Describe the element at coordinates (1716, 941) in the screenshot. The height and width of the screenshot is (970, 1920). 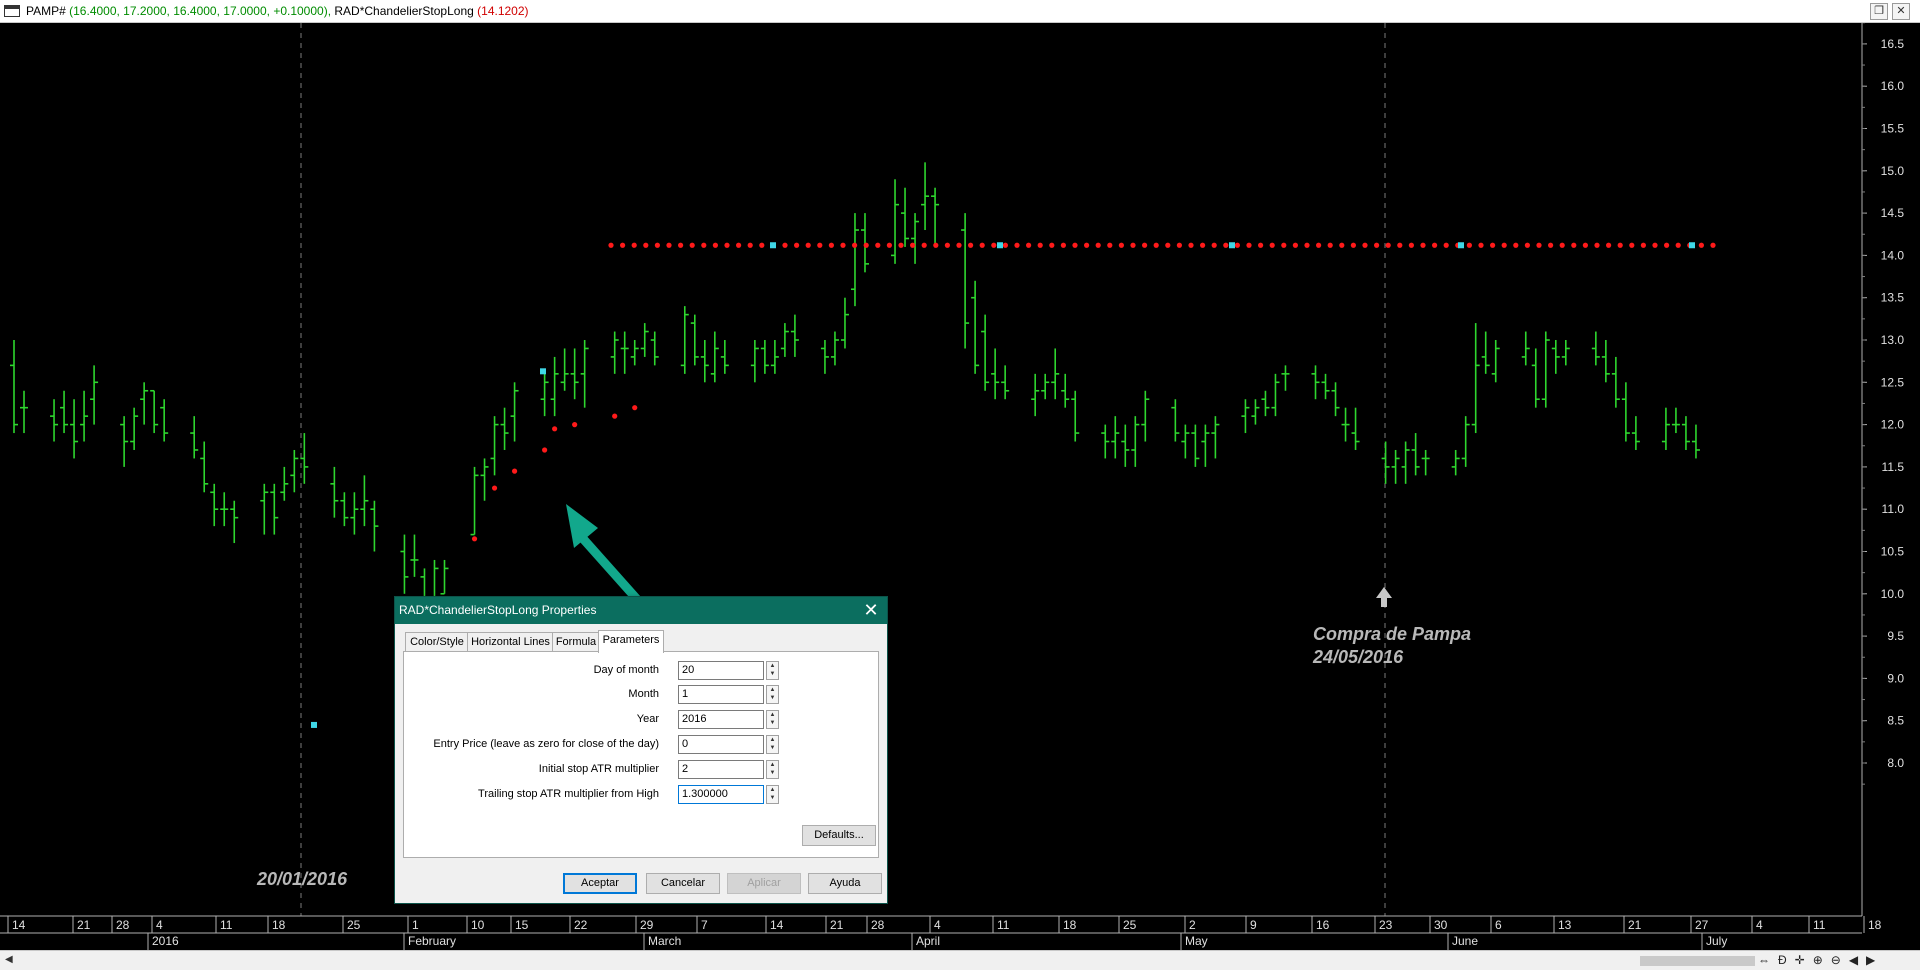
I see `month-label: July` at that location.